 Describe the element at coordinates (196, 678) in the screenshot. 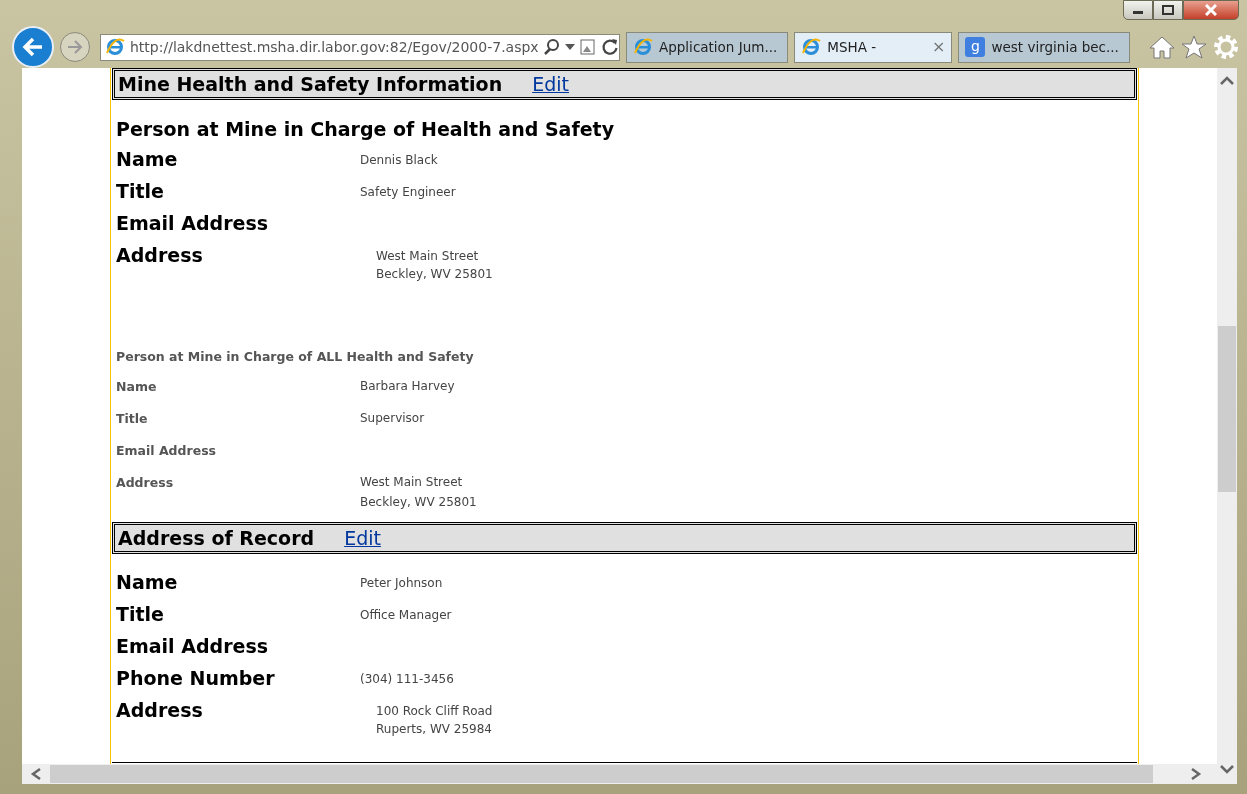

I see `field-label: Phone Number` at that location.